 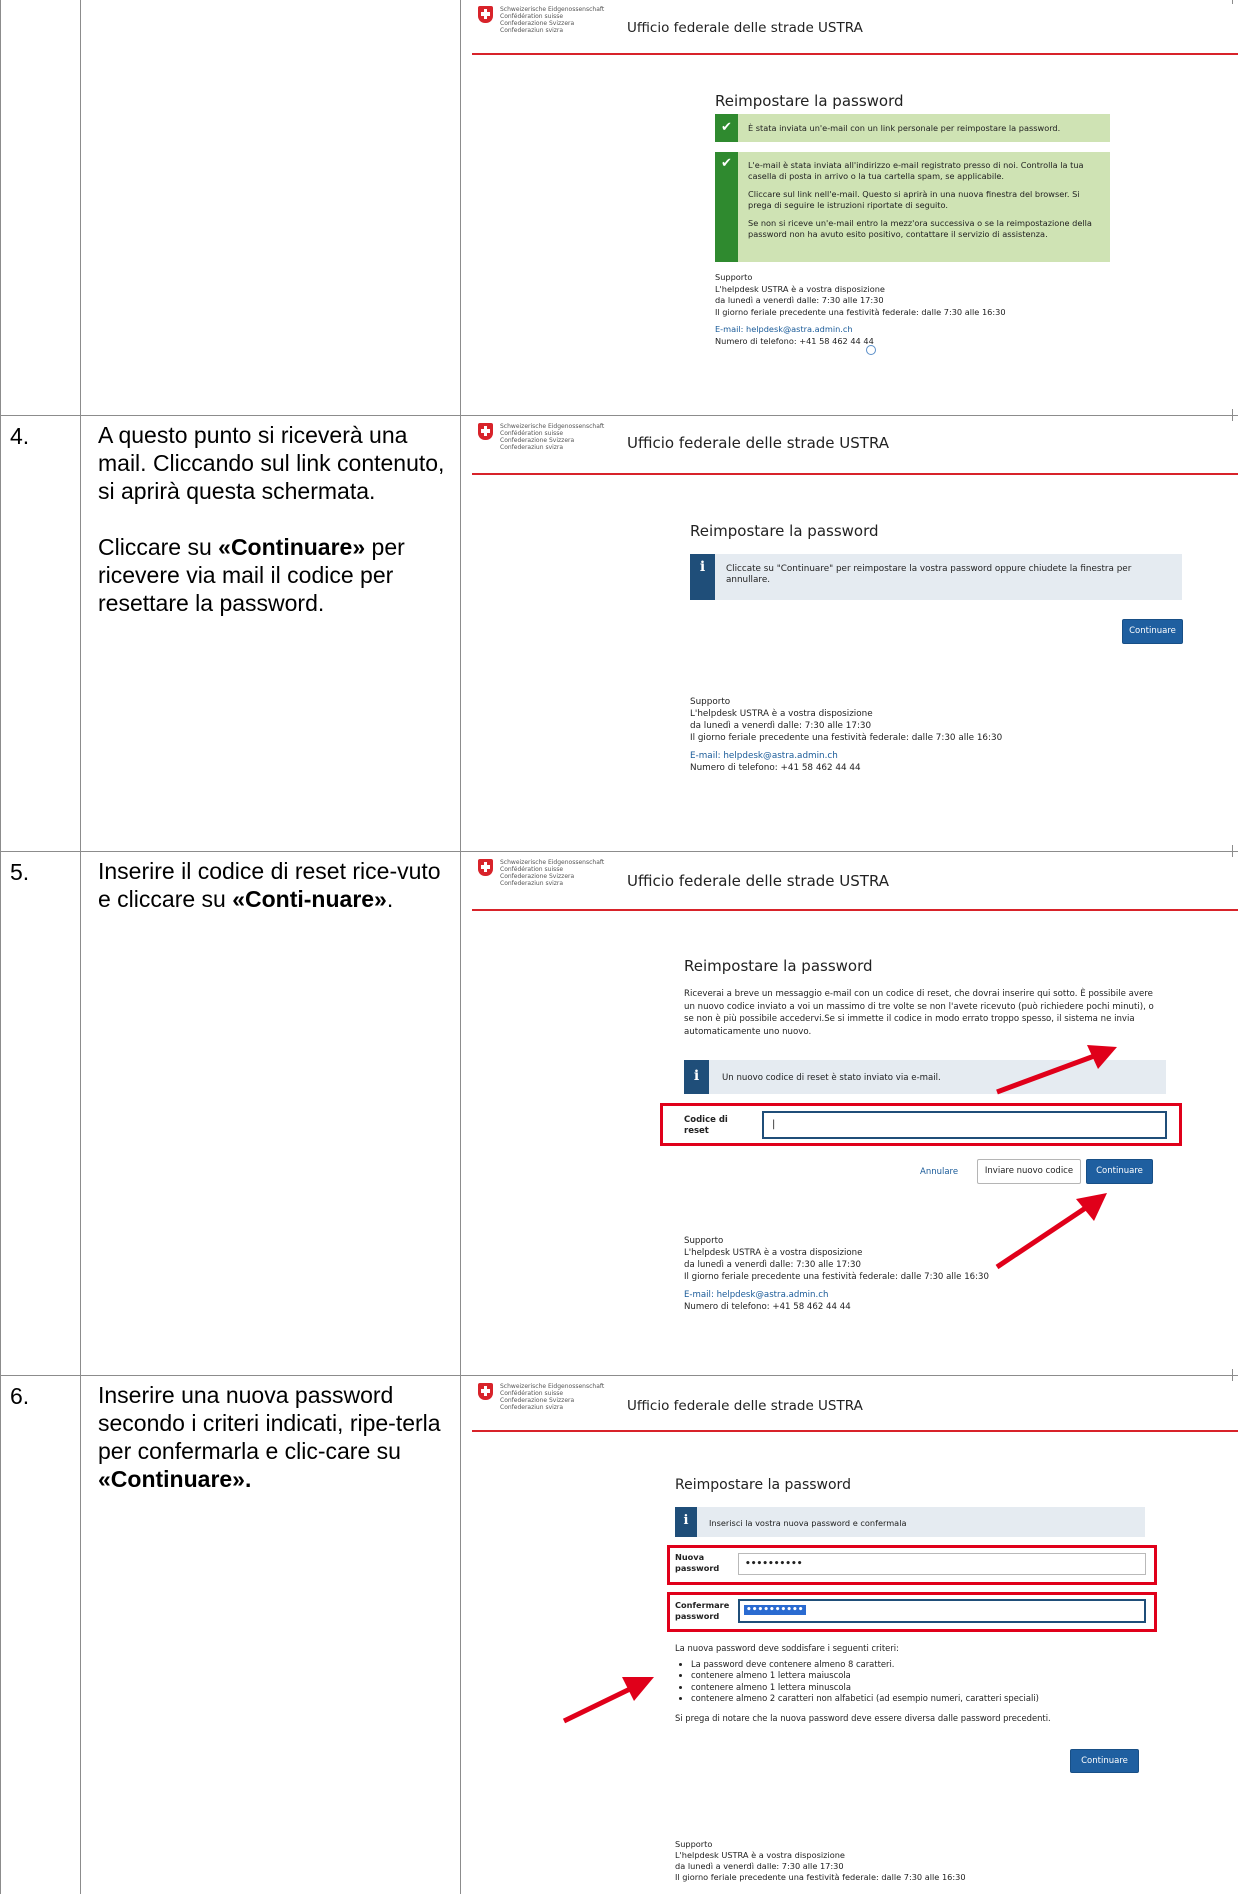 I want to click on list-item: contenere almeno 1 lettera minuscola, so click(x=918, y=1688).